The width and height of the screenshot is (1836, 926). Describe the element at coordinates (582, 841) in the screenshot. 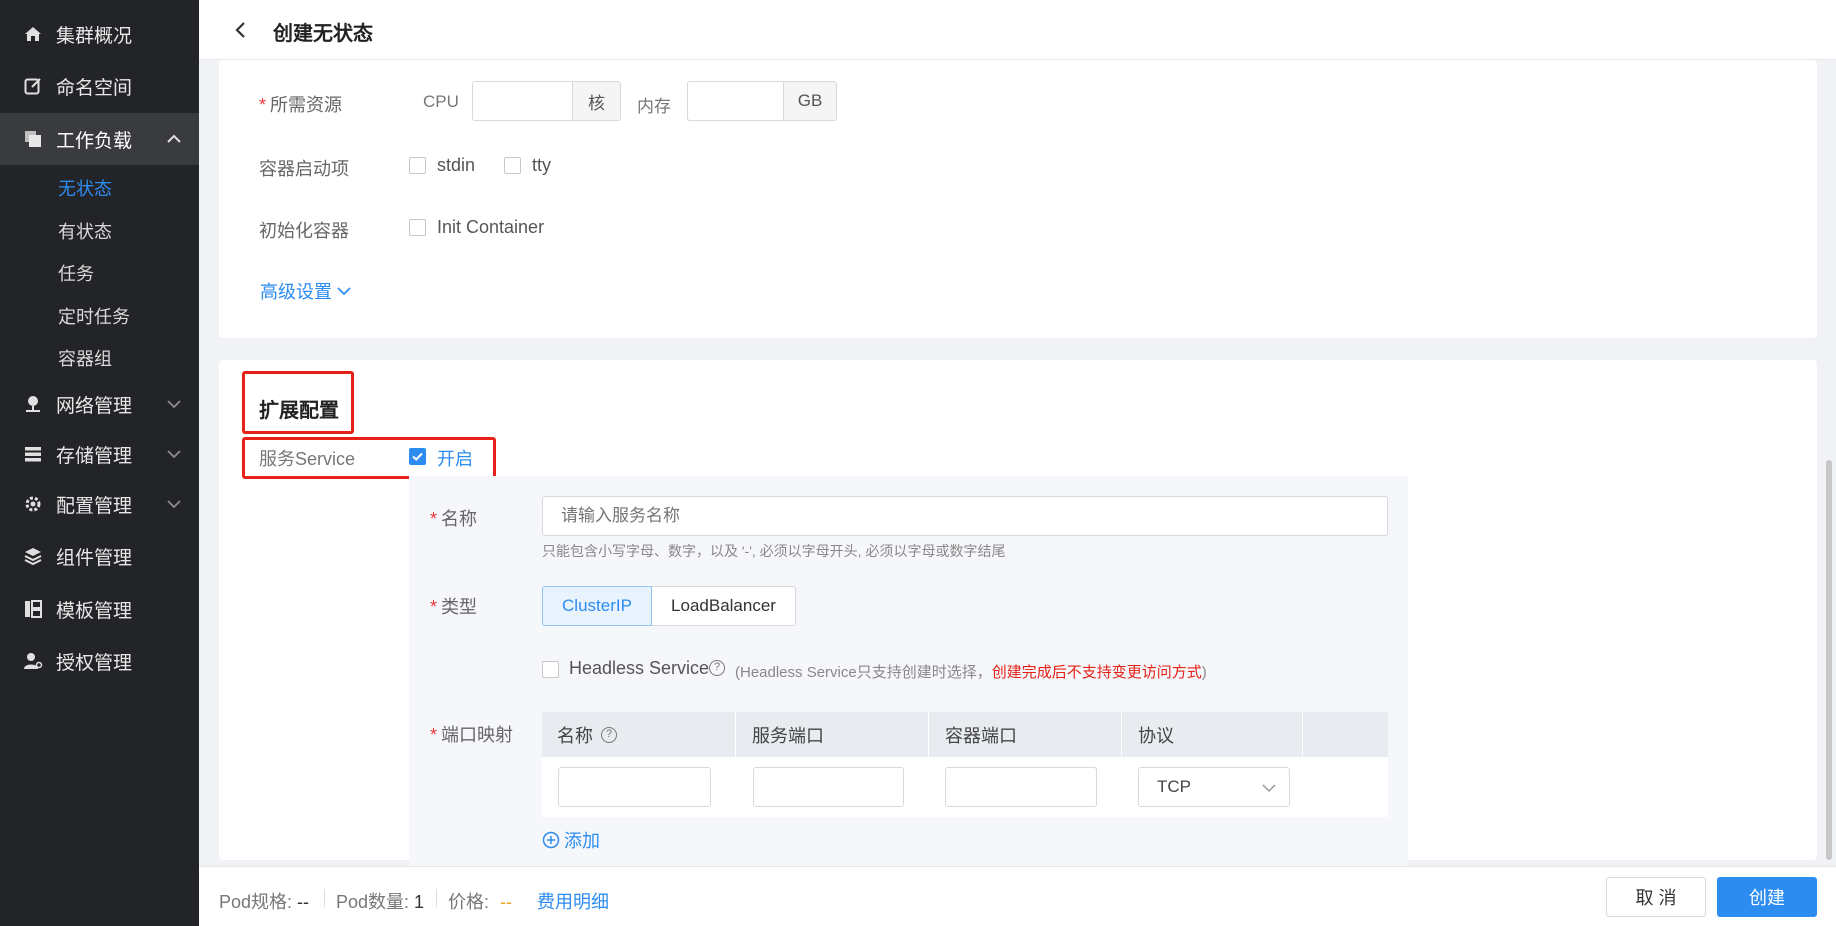

I see `add-port-label: 添加` at that location.